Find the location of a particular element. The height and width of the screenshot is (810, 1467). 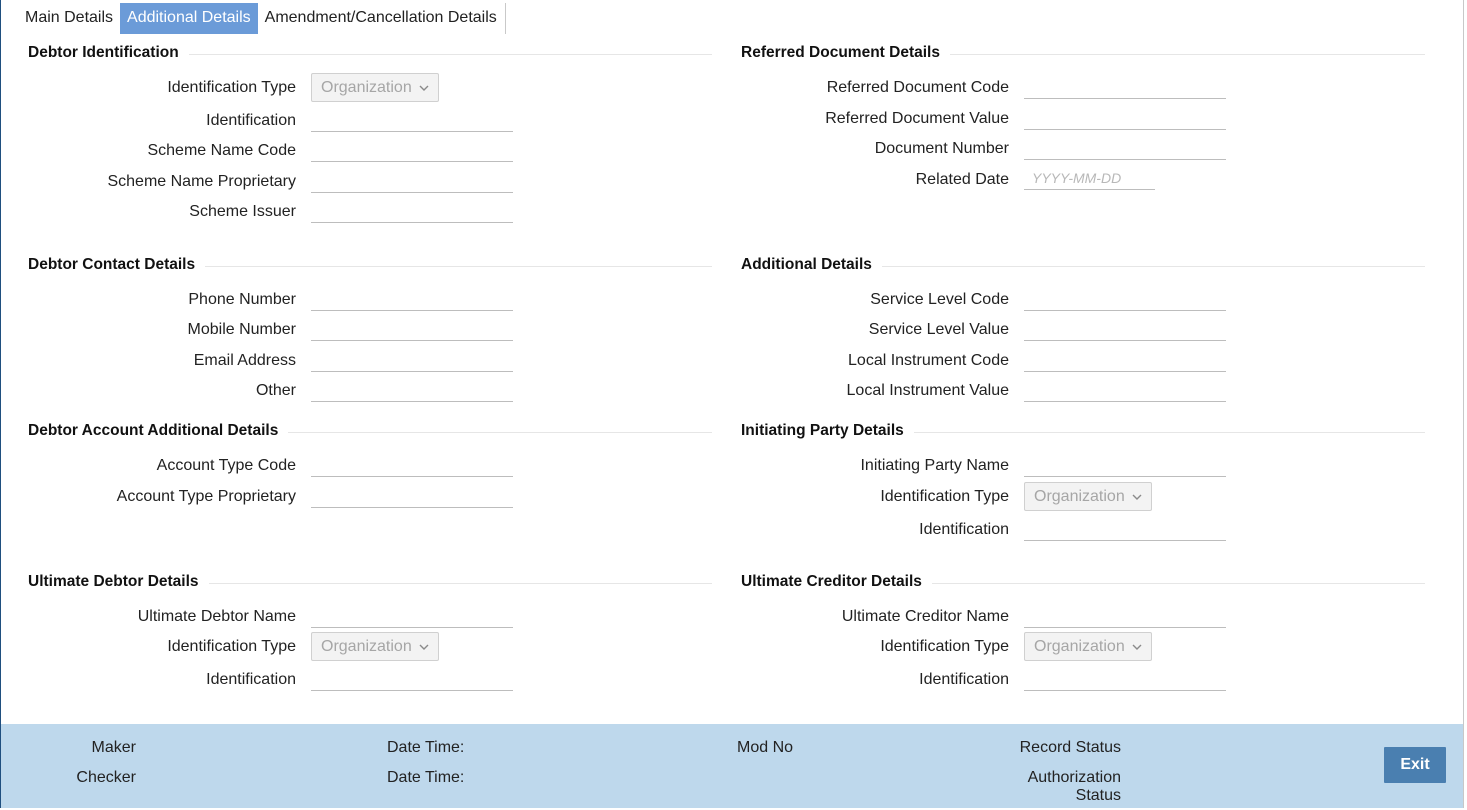

field-label: Initiating Party Name is located at coordinates (934, 465).